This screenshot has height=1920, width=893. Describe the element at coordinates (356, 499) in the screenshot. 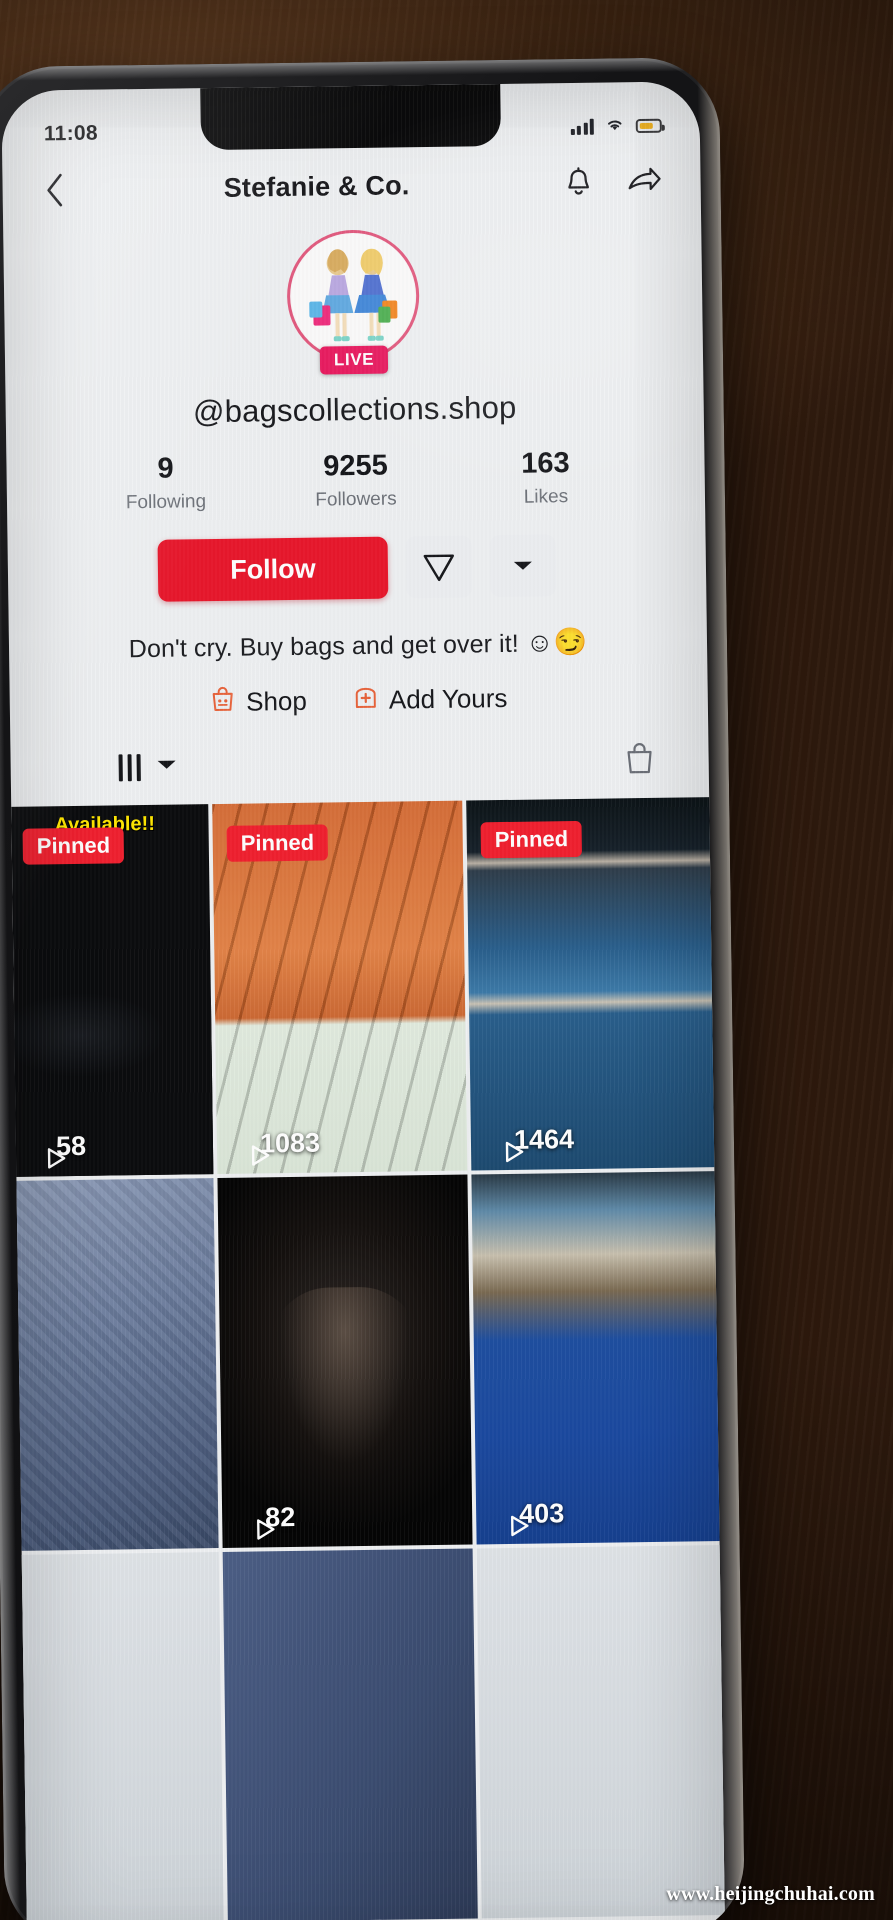

I see `stat-followers-label: Followers` at that location.